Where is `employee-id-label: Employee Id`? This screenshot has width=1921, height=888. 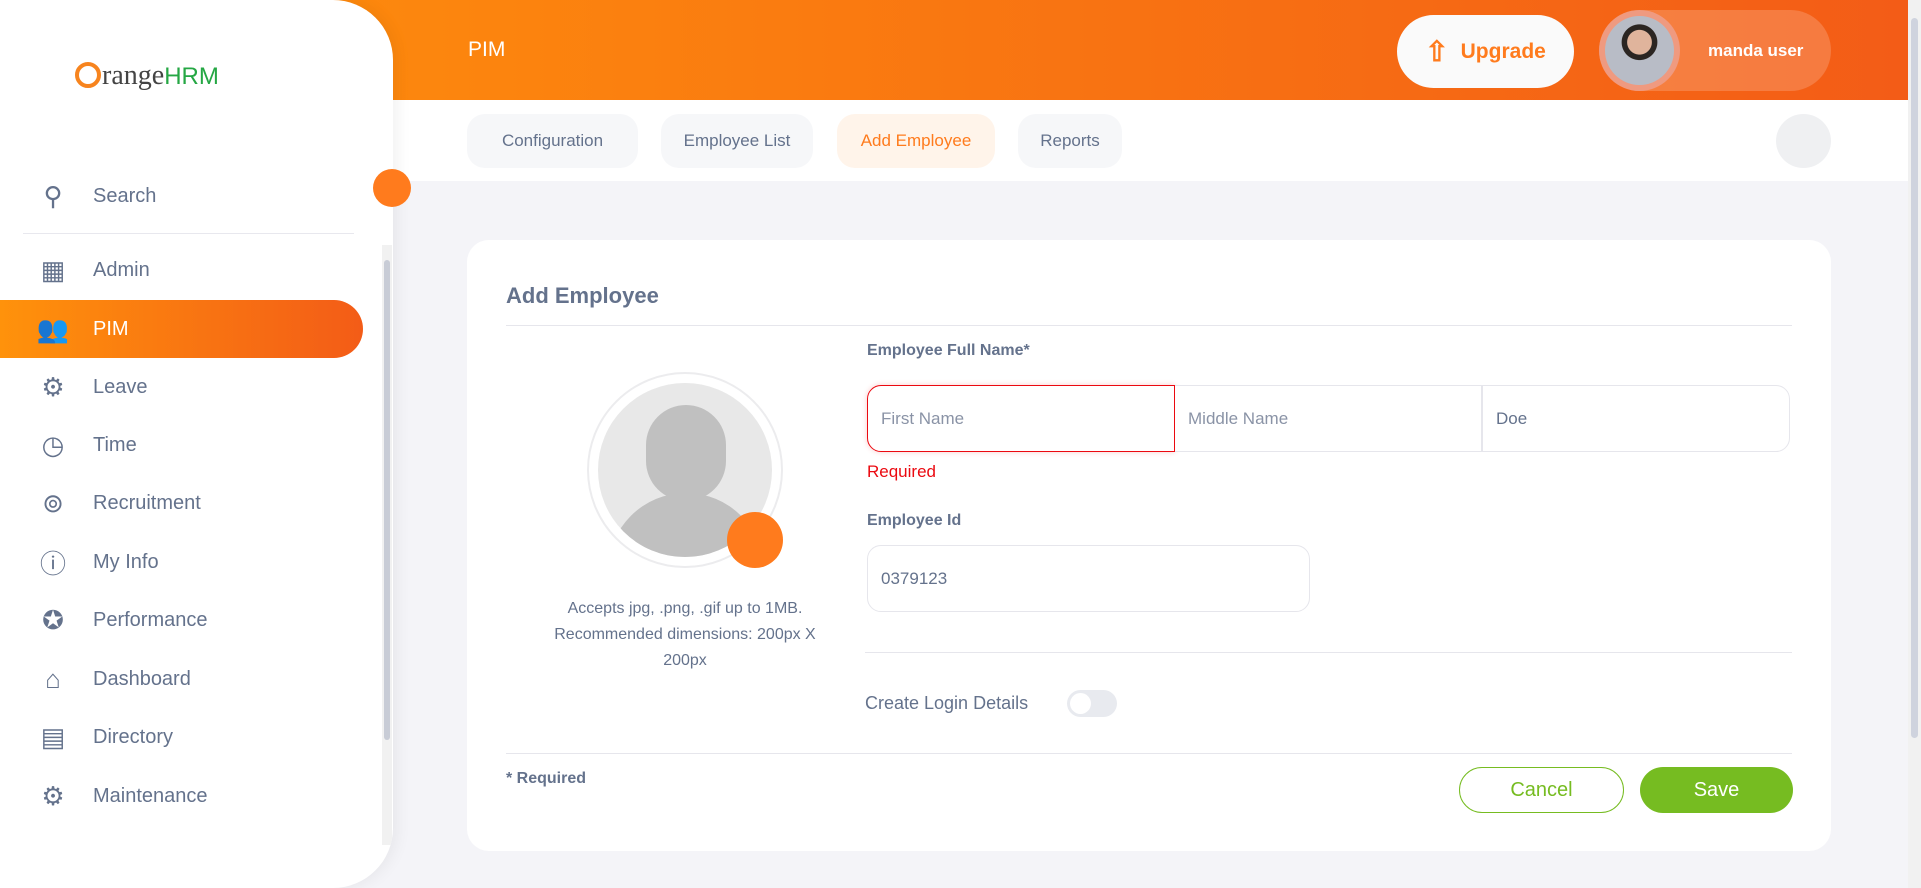 employee-id-label: Employee Id is located at coordinates (914, 520).